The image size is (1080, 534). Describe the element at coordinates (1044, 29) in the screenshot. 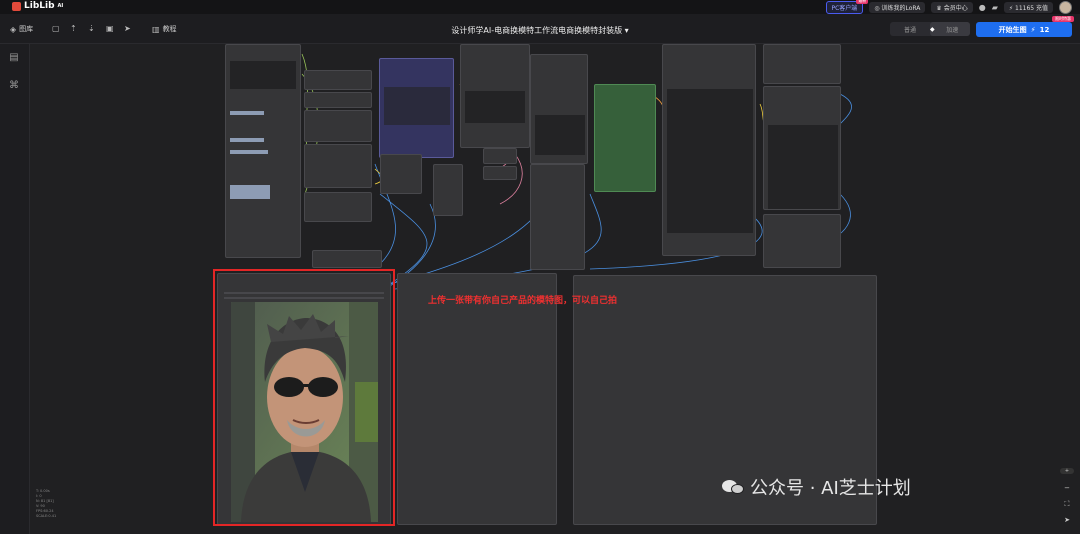

I see `generate-count: 12` at that location.